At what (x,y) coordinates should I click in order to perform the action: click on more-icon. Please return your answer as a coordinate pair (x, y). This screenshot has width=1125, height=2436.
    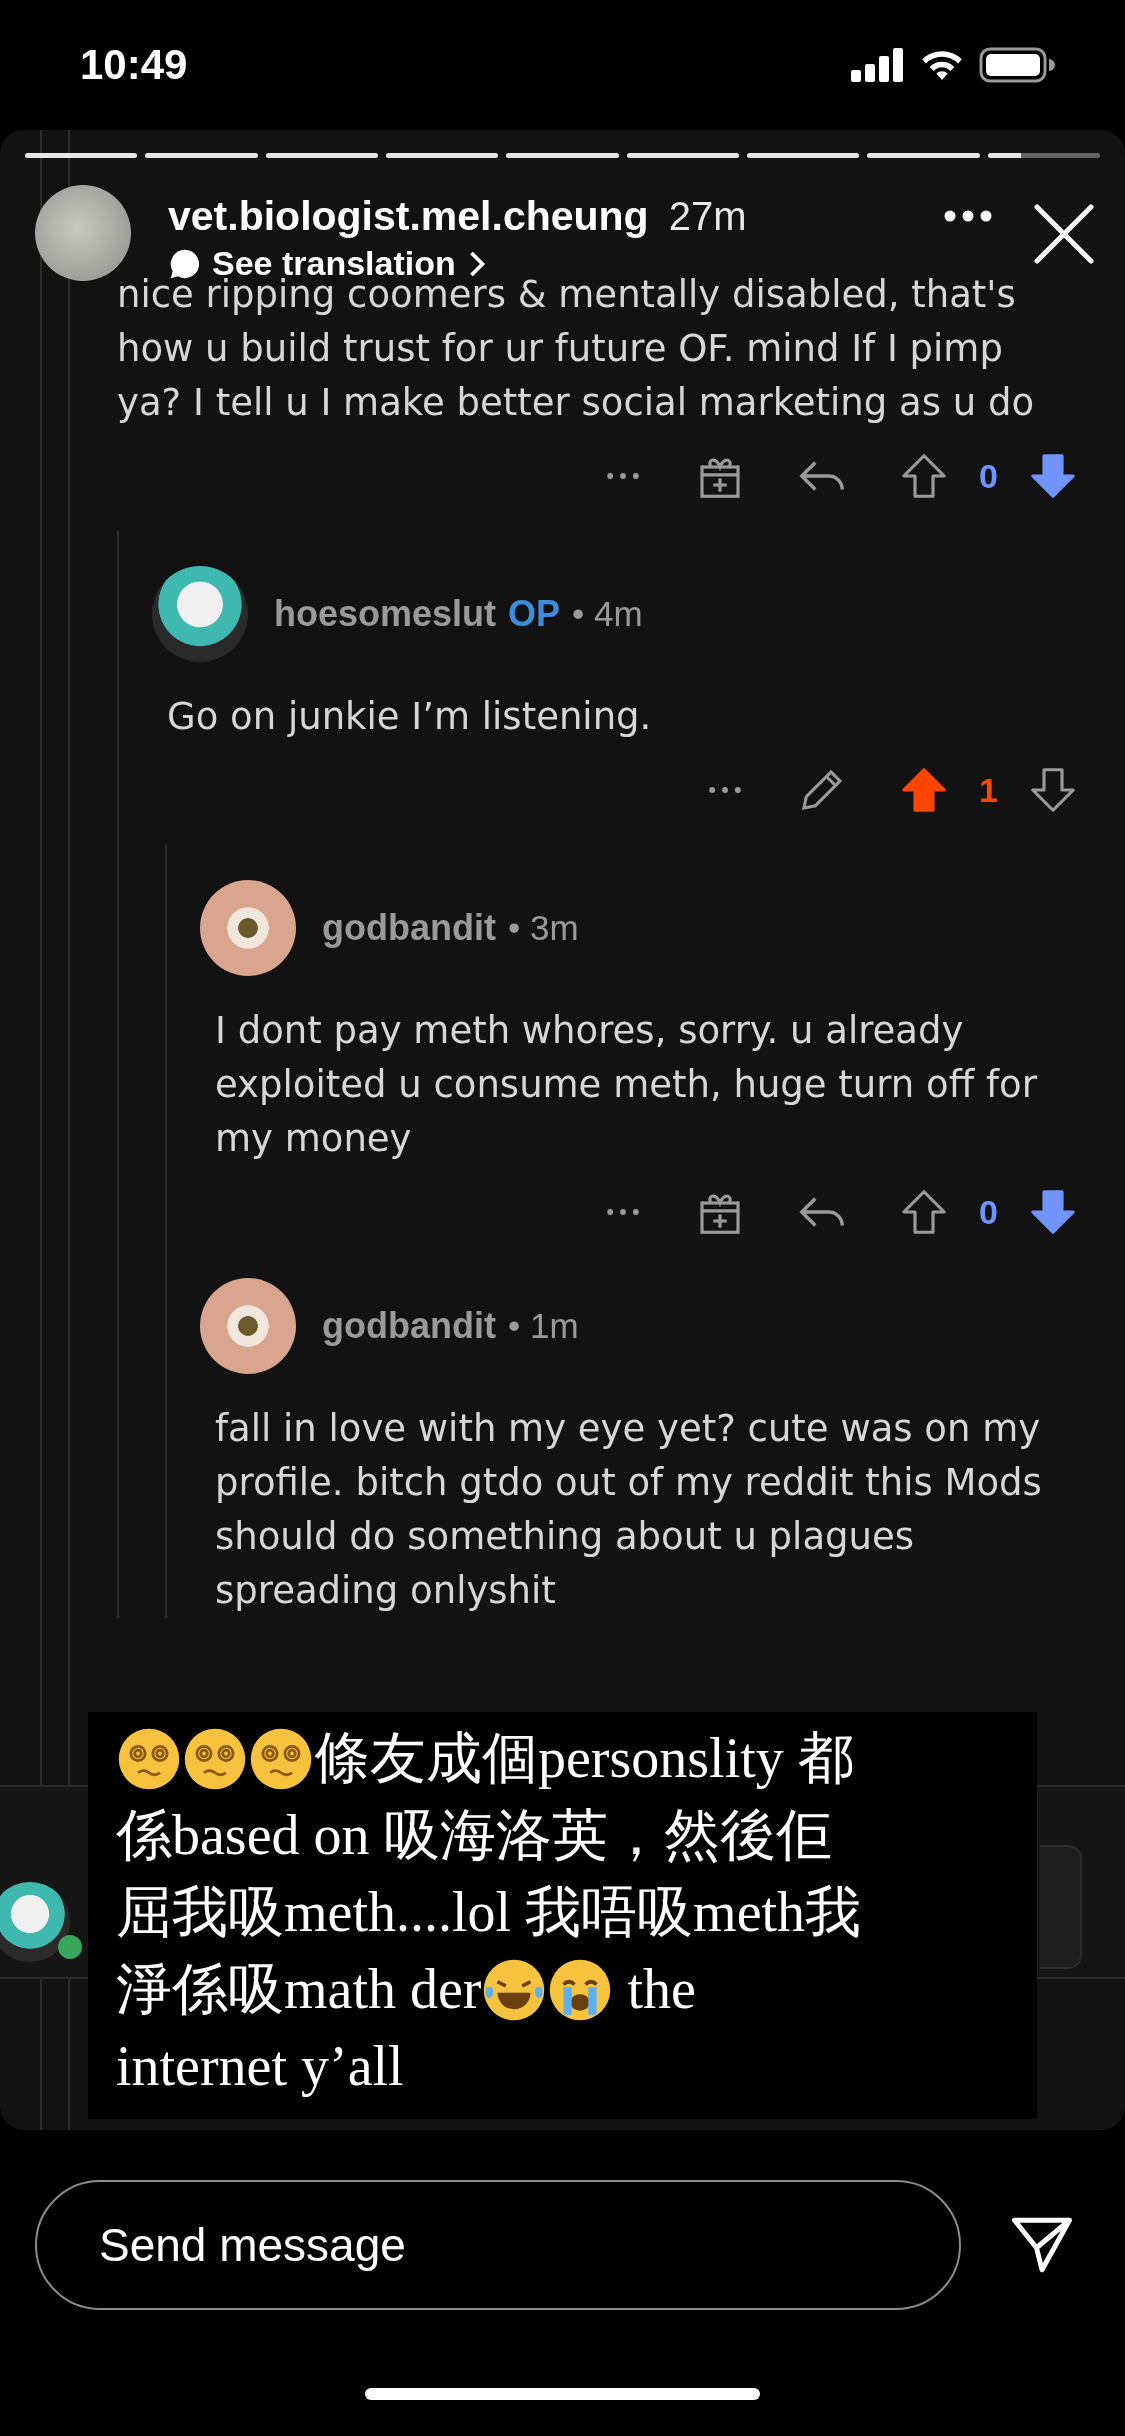
    Looking at the image, I should click on (968, 216).